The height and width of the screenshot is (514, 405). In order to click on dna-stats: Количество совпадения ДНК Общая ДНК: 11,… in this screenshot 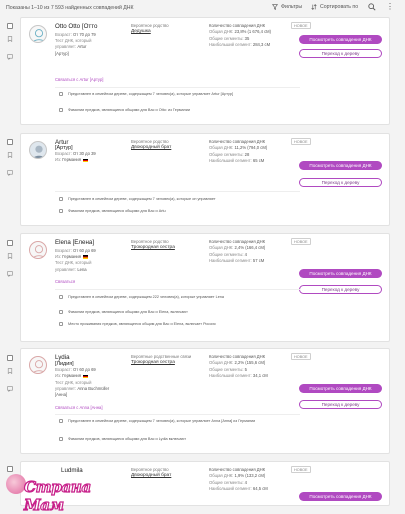, I will do `click(253, 151)`.